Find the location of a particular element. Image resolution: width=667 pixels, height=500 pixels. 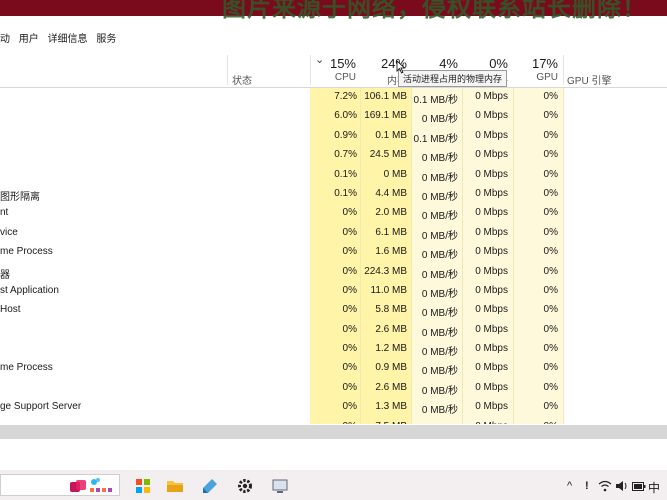

memory-cell: 4.4 MB is located at coordinates (391, 193).